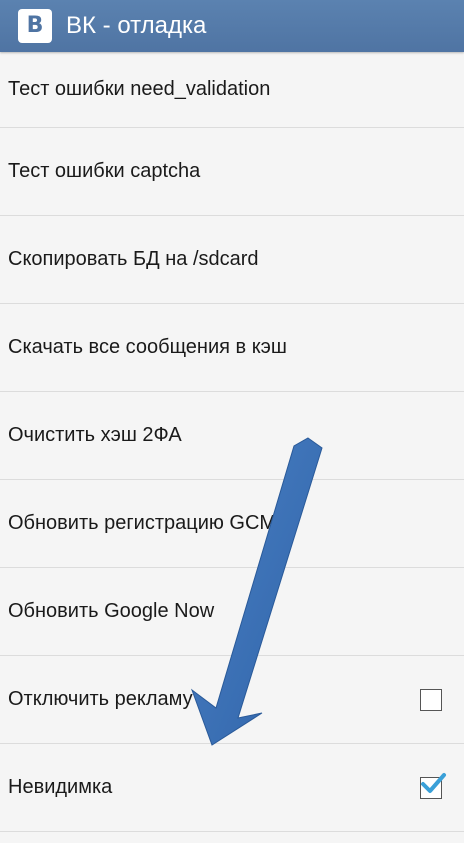 Image resolution: width=464 pixels, height=843 pixels. Describe the element at coordinates (111, 611) in the screenshot. I see `list-item-label: Обновить Google Now` at that location.